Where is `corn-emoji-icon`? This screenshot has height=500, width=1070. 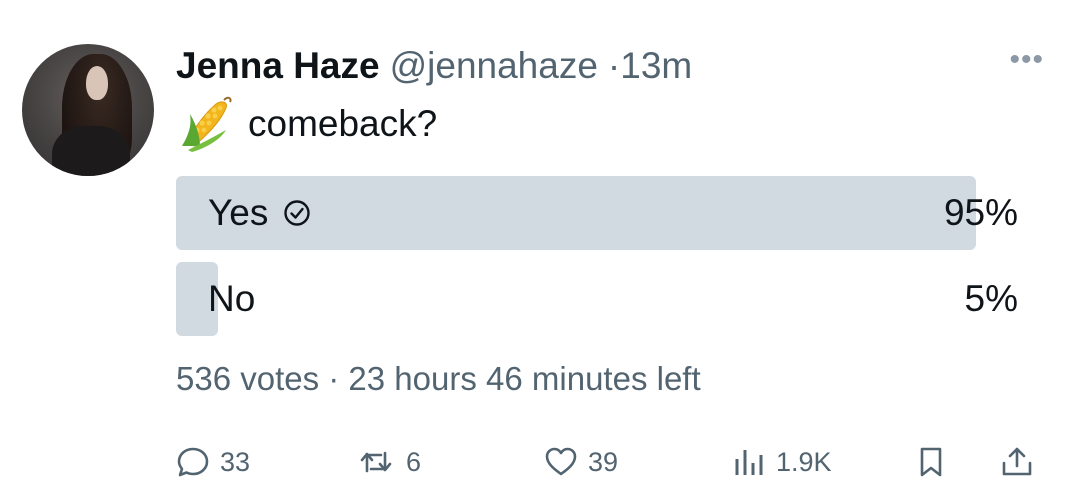 corn-emoji-icon is located at coordinates (207, 124).